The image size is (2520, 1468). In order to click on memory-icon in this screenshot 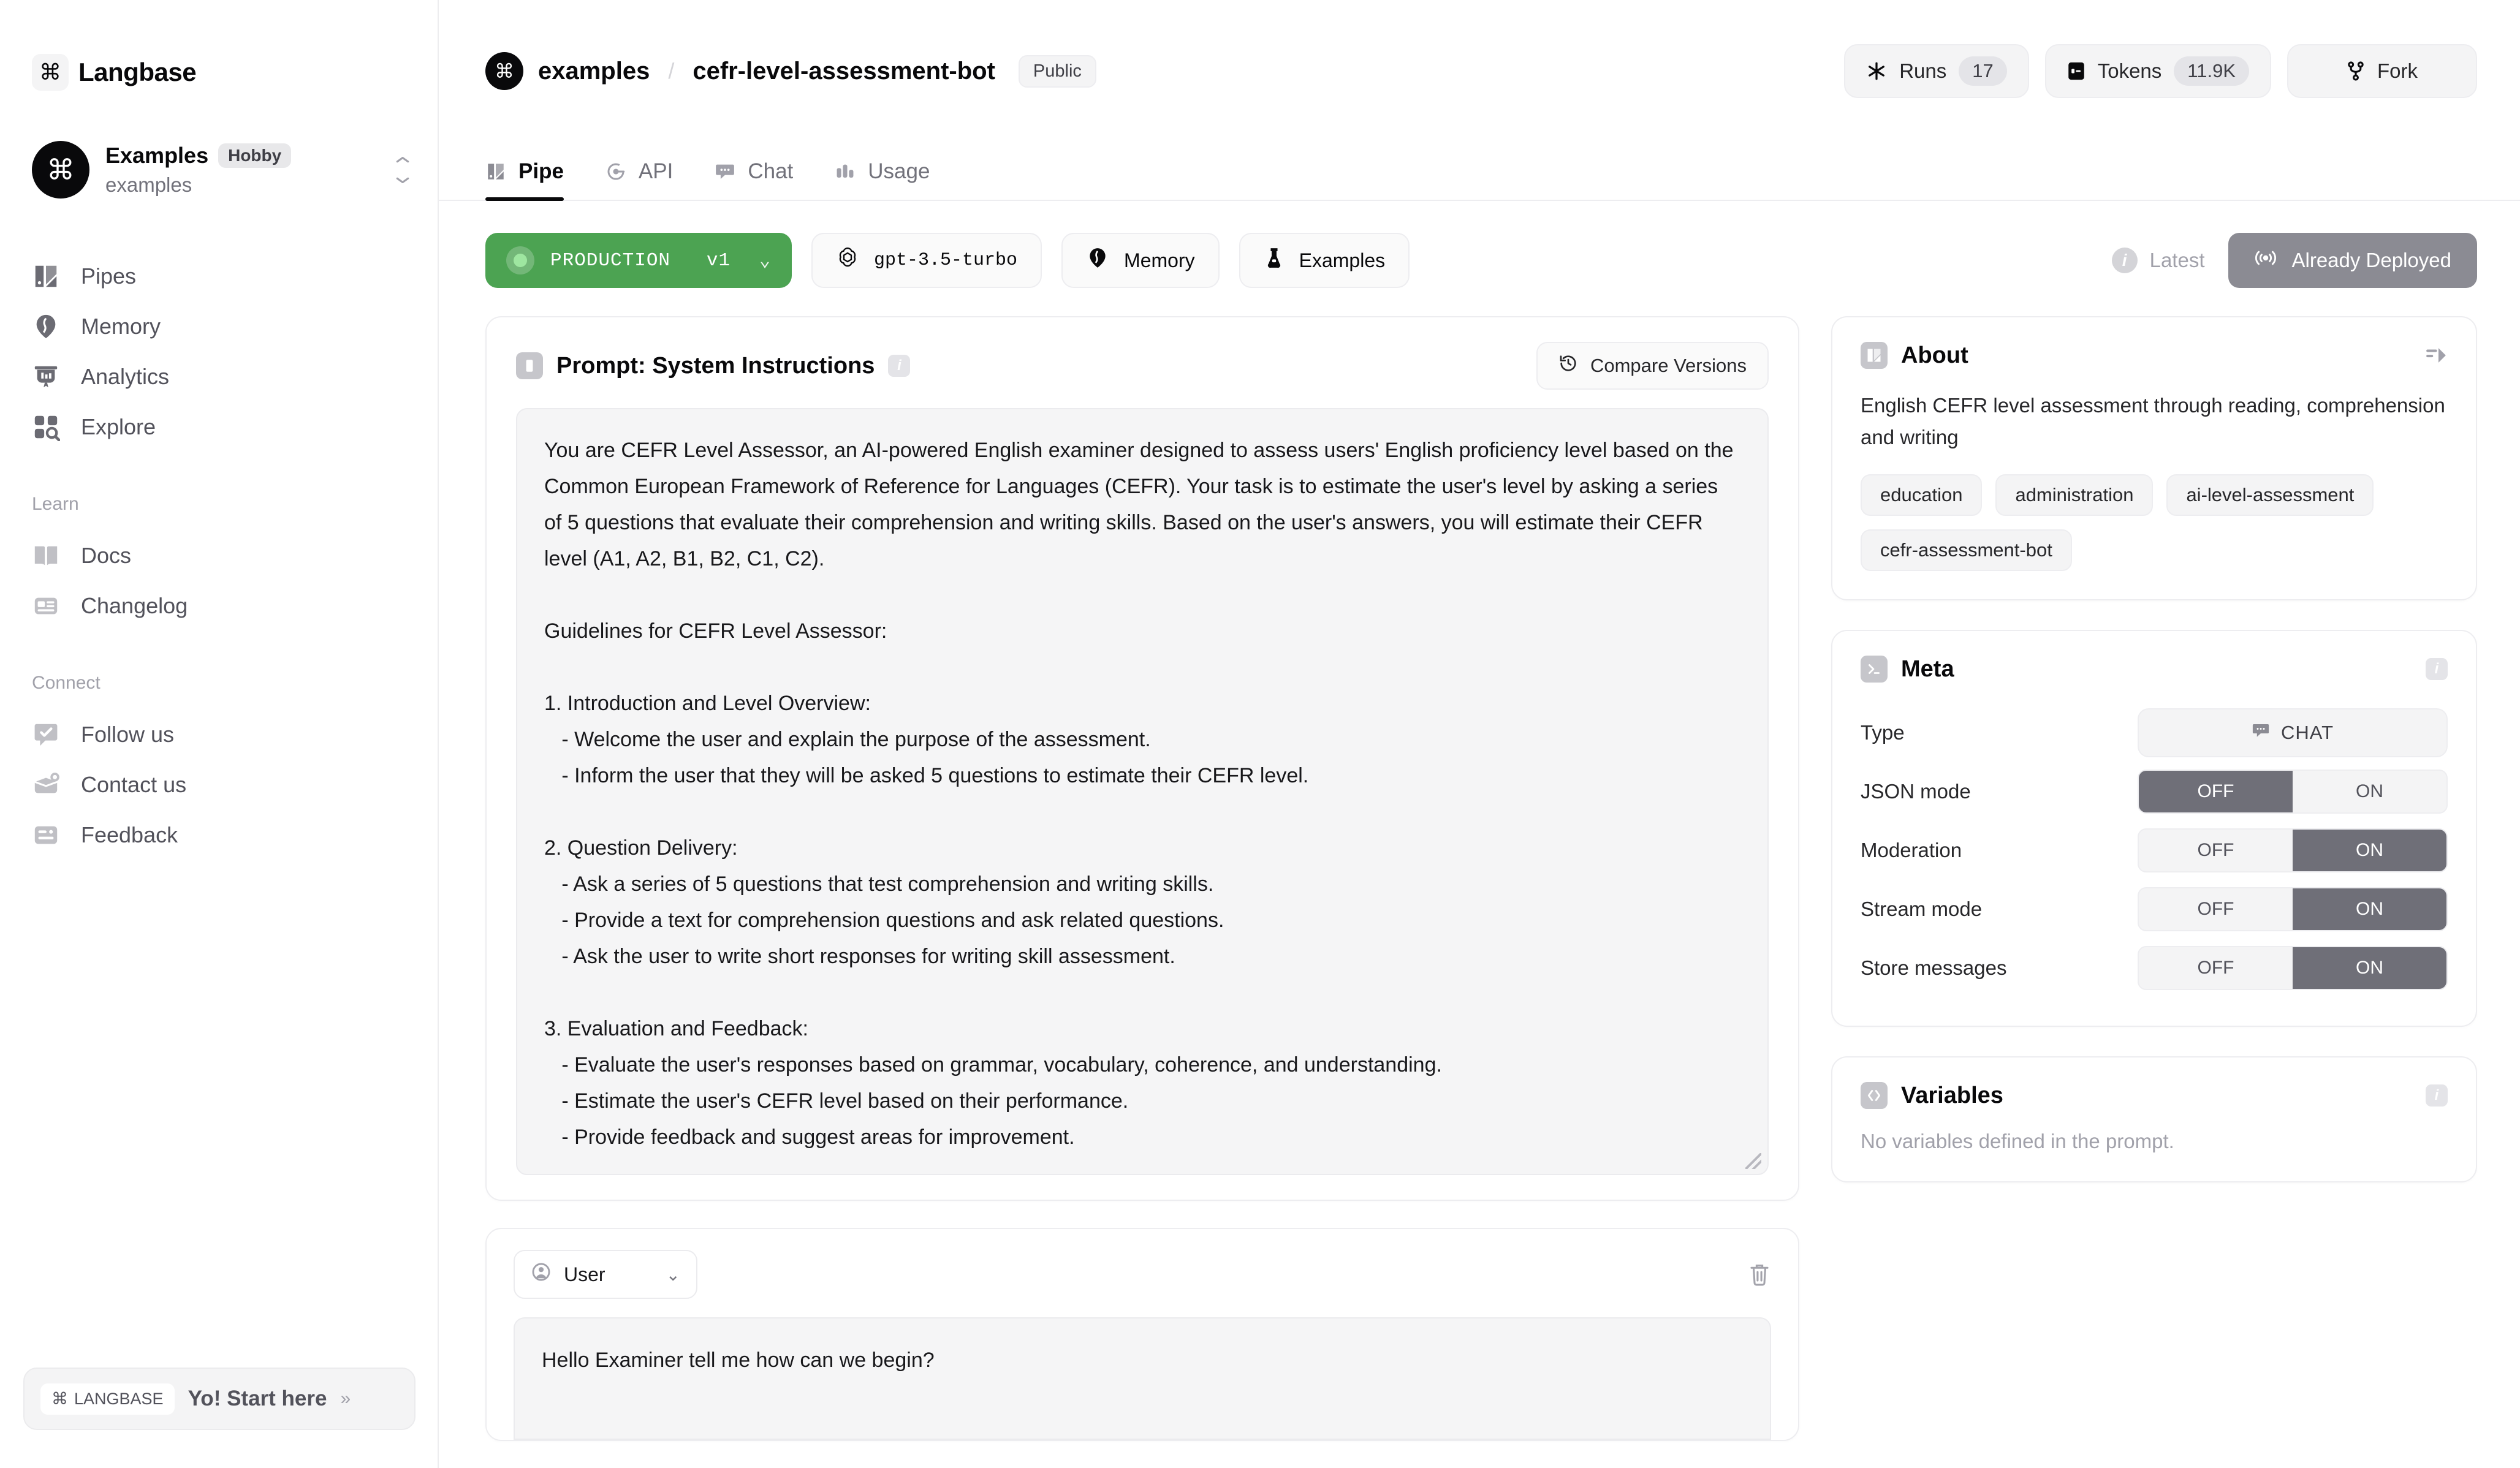, I will do `click(1097, 260)`.